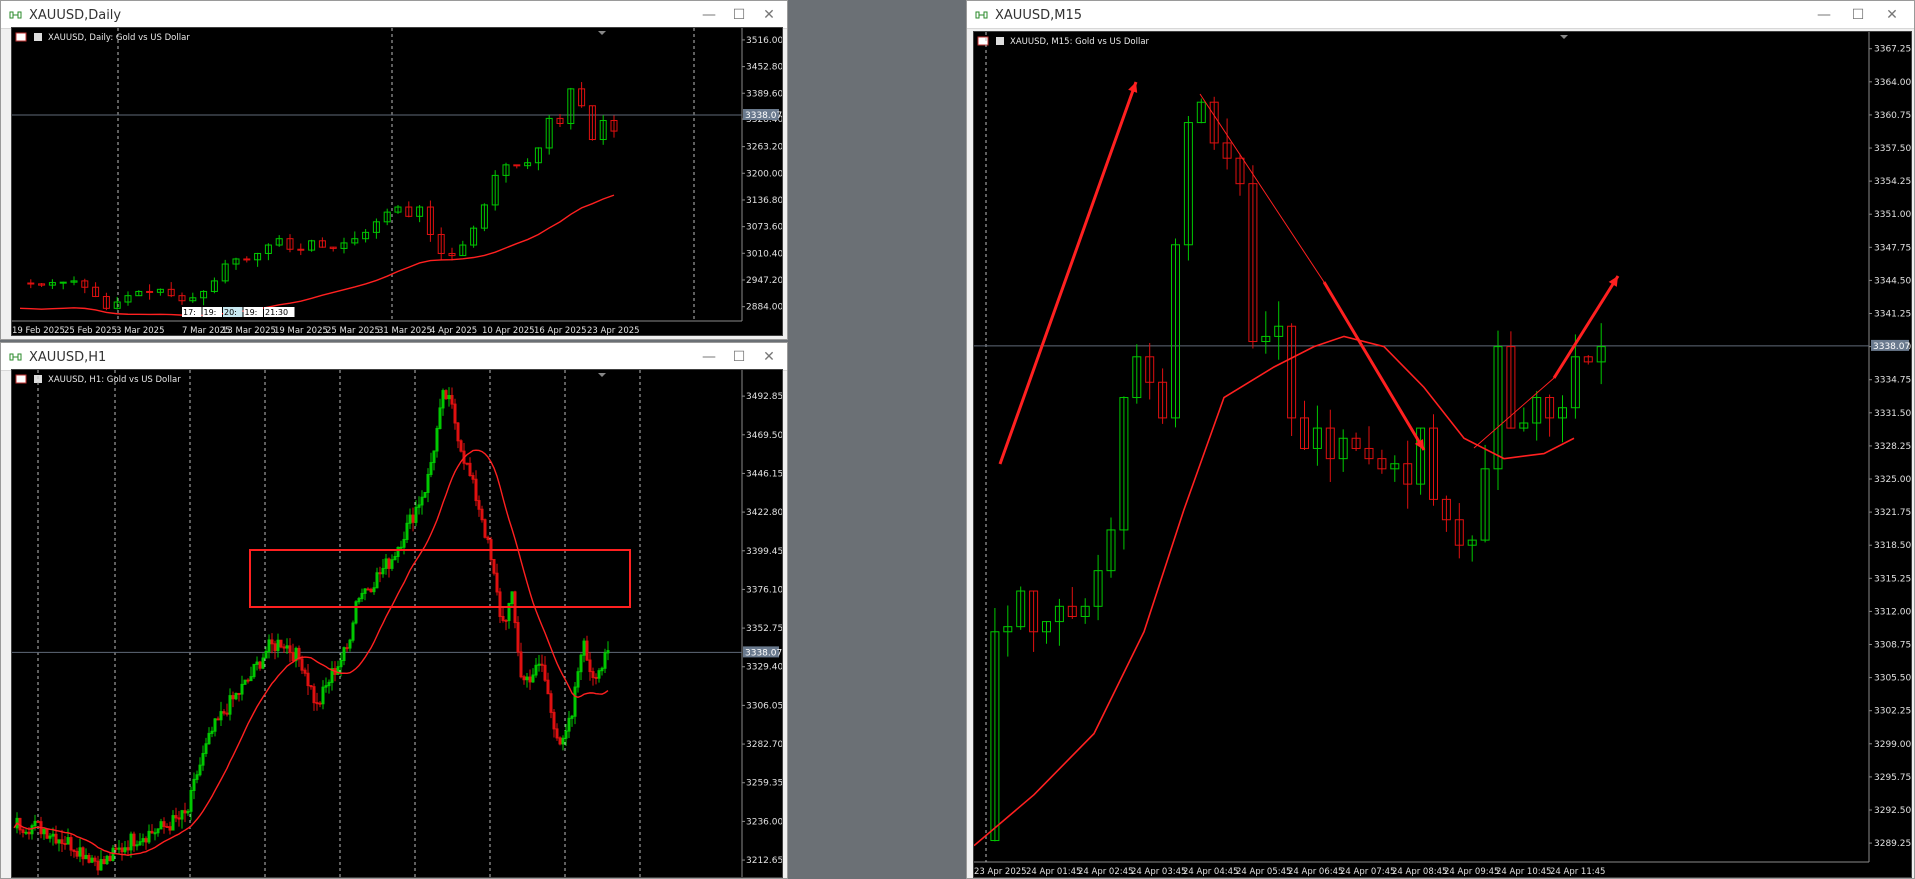 The image size is (1915, 879). Describe the element at coordinates (764, 668) in the screenshot. I see `price-tick-label: 3329.40` at that location.